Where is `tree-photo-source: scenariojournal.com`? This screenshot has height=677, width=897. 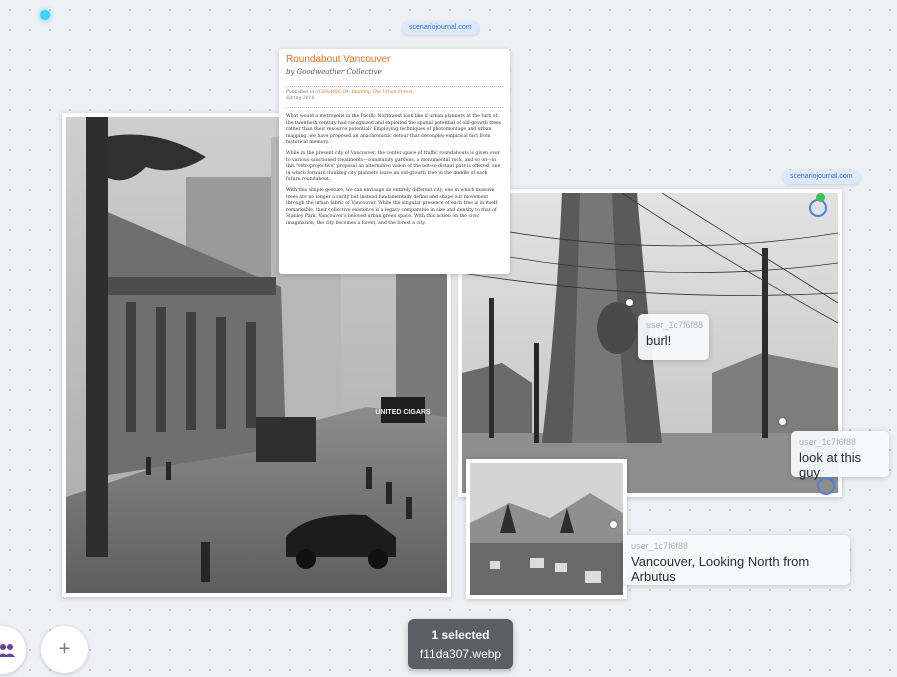 tree-photo-source: scenariojournal.com is located at coordinates (821, 177).